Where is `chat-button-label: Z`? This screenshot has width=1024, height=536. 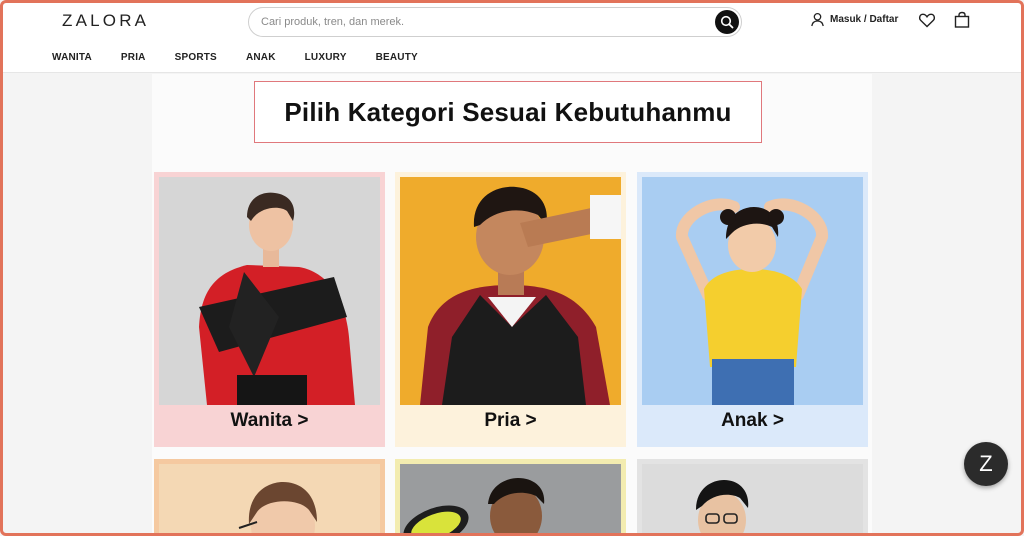
chat-button-label: Z is located at coordinates (986, 463).